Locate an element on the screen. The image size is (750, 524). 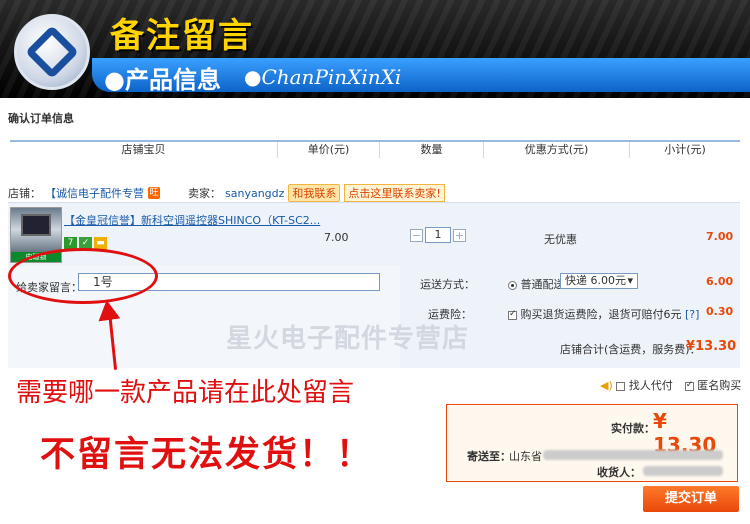
shipping-option: 普通配送 is located at coordinates (536, 284).